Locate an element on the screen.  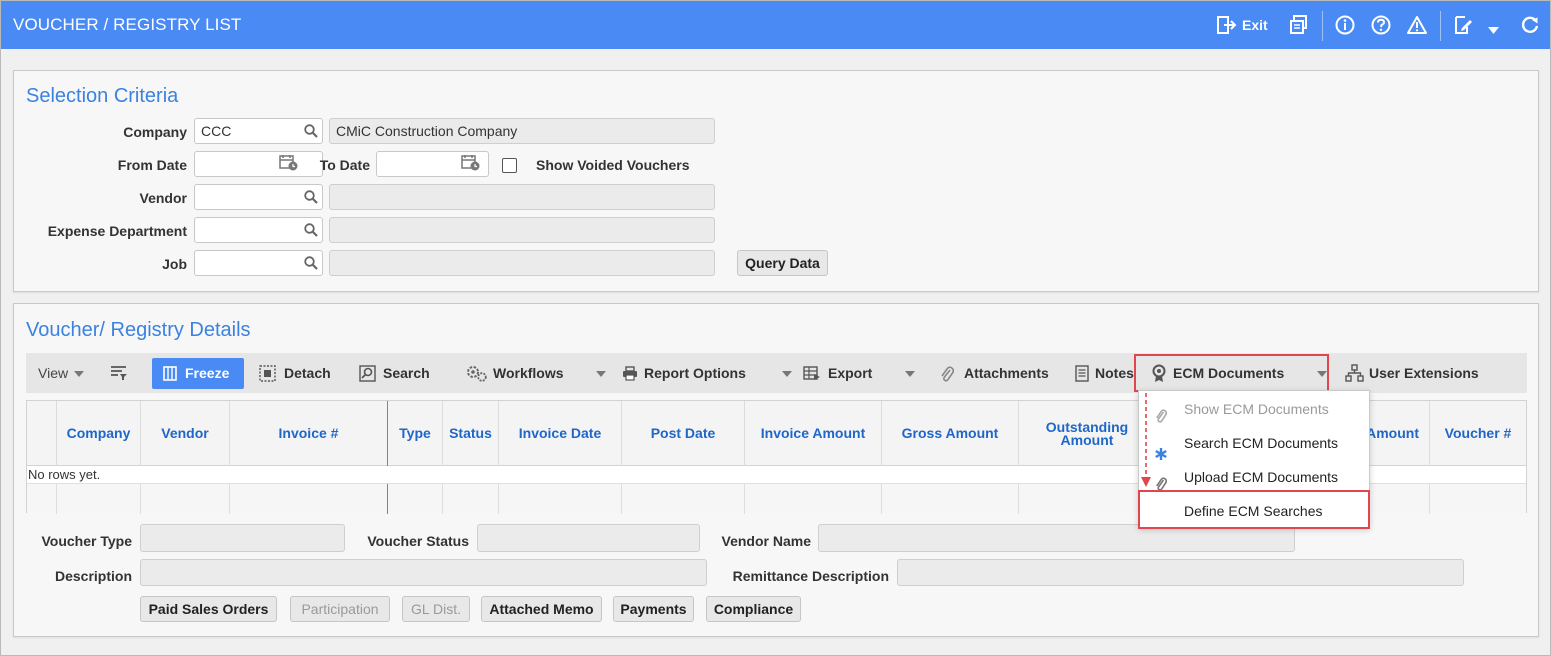
define-ecm-searches-highlight is located at coordinates (1254, 509).